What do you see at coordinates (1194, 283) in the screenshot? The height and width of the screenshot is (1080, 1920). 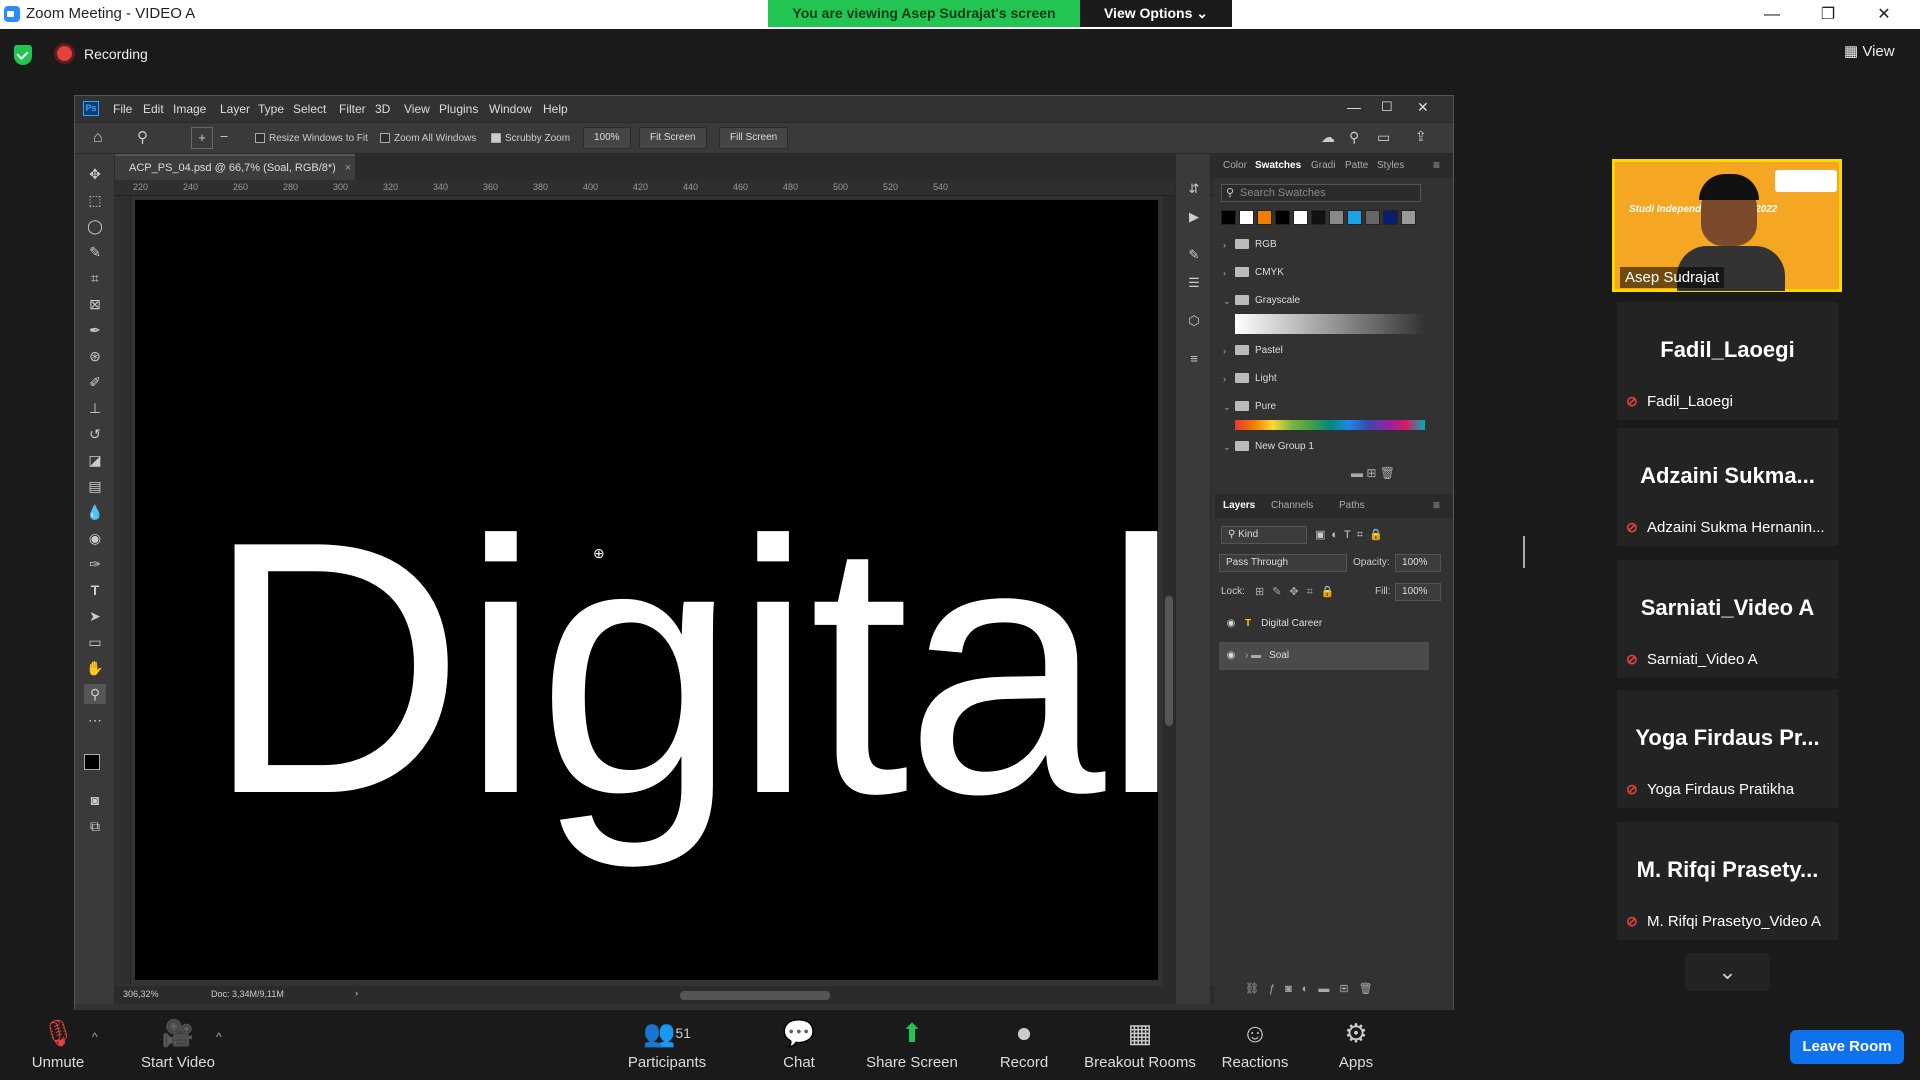 I see `adjustments-panel-icon: ☰` at bounding box center [1194, 283].